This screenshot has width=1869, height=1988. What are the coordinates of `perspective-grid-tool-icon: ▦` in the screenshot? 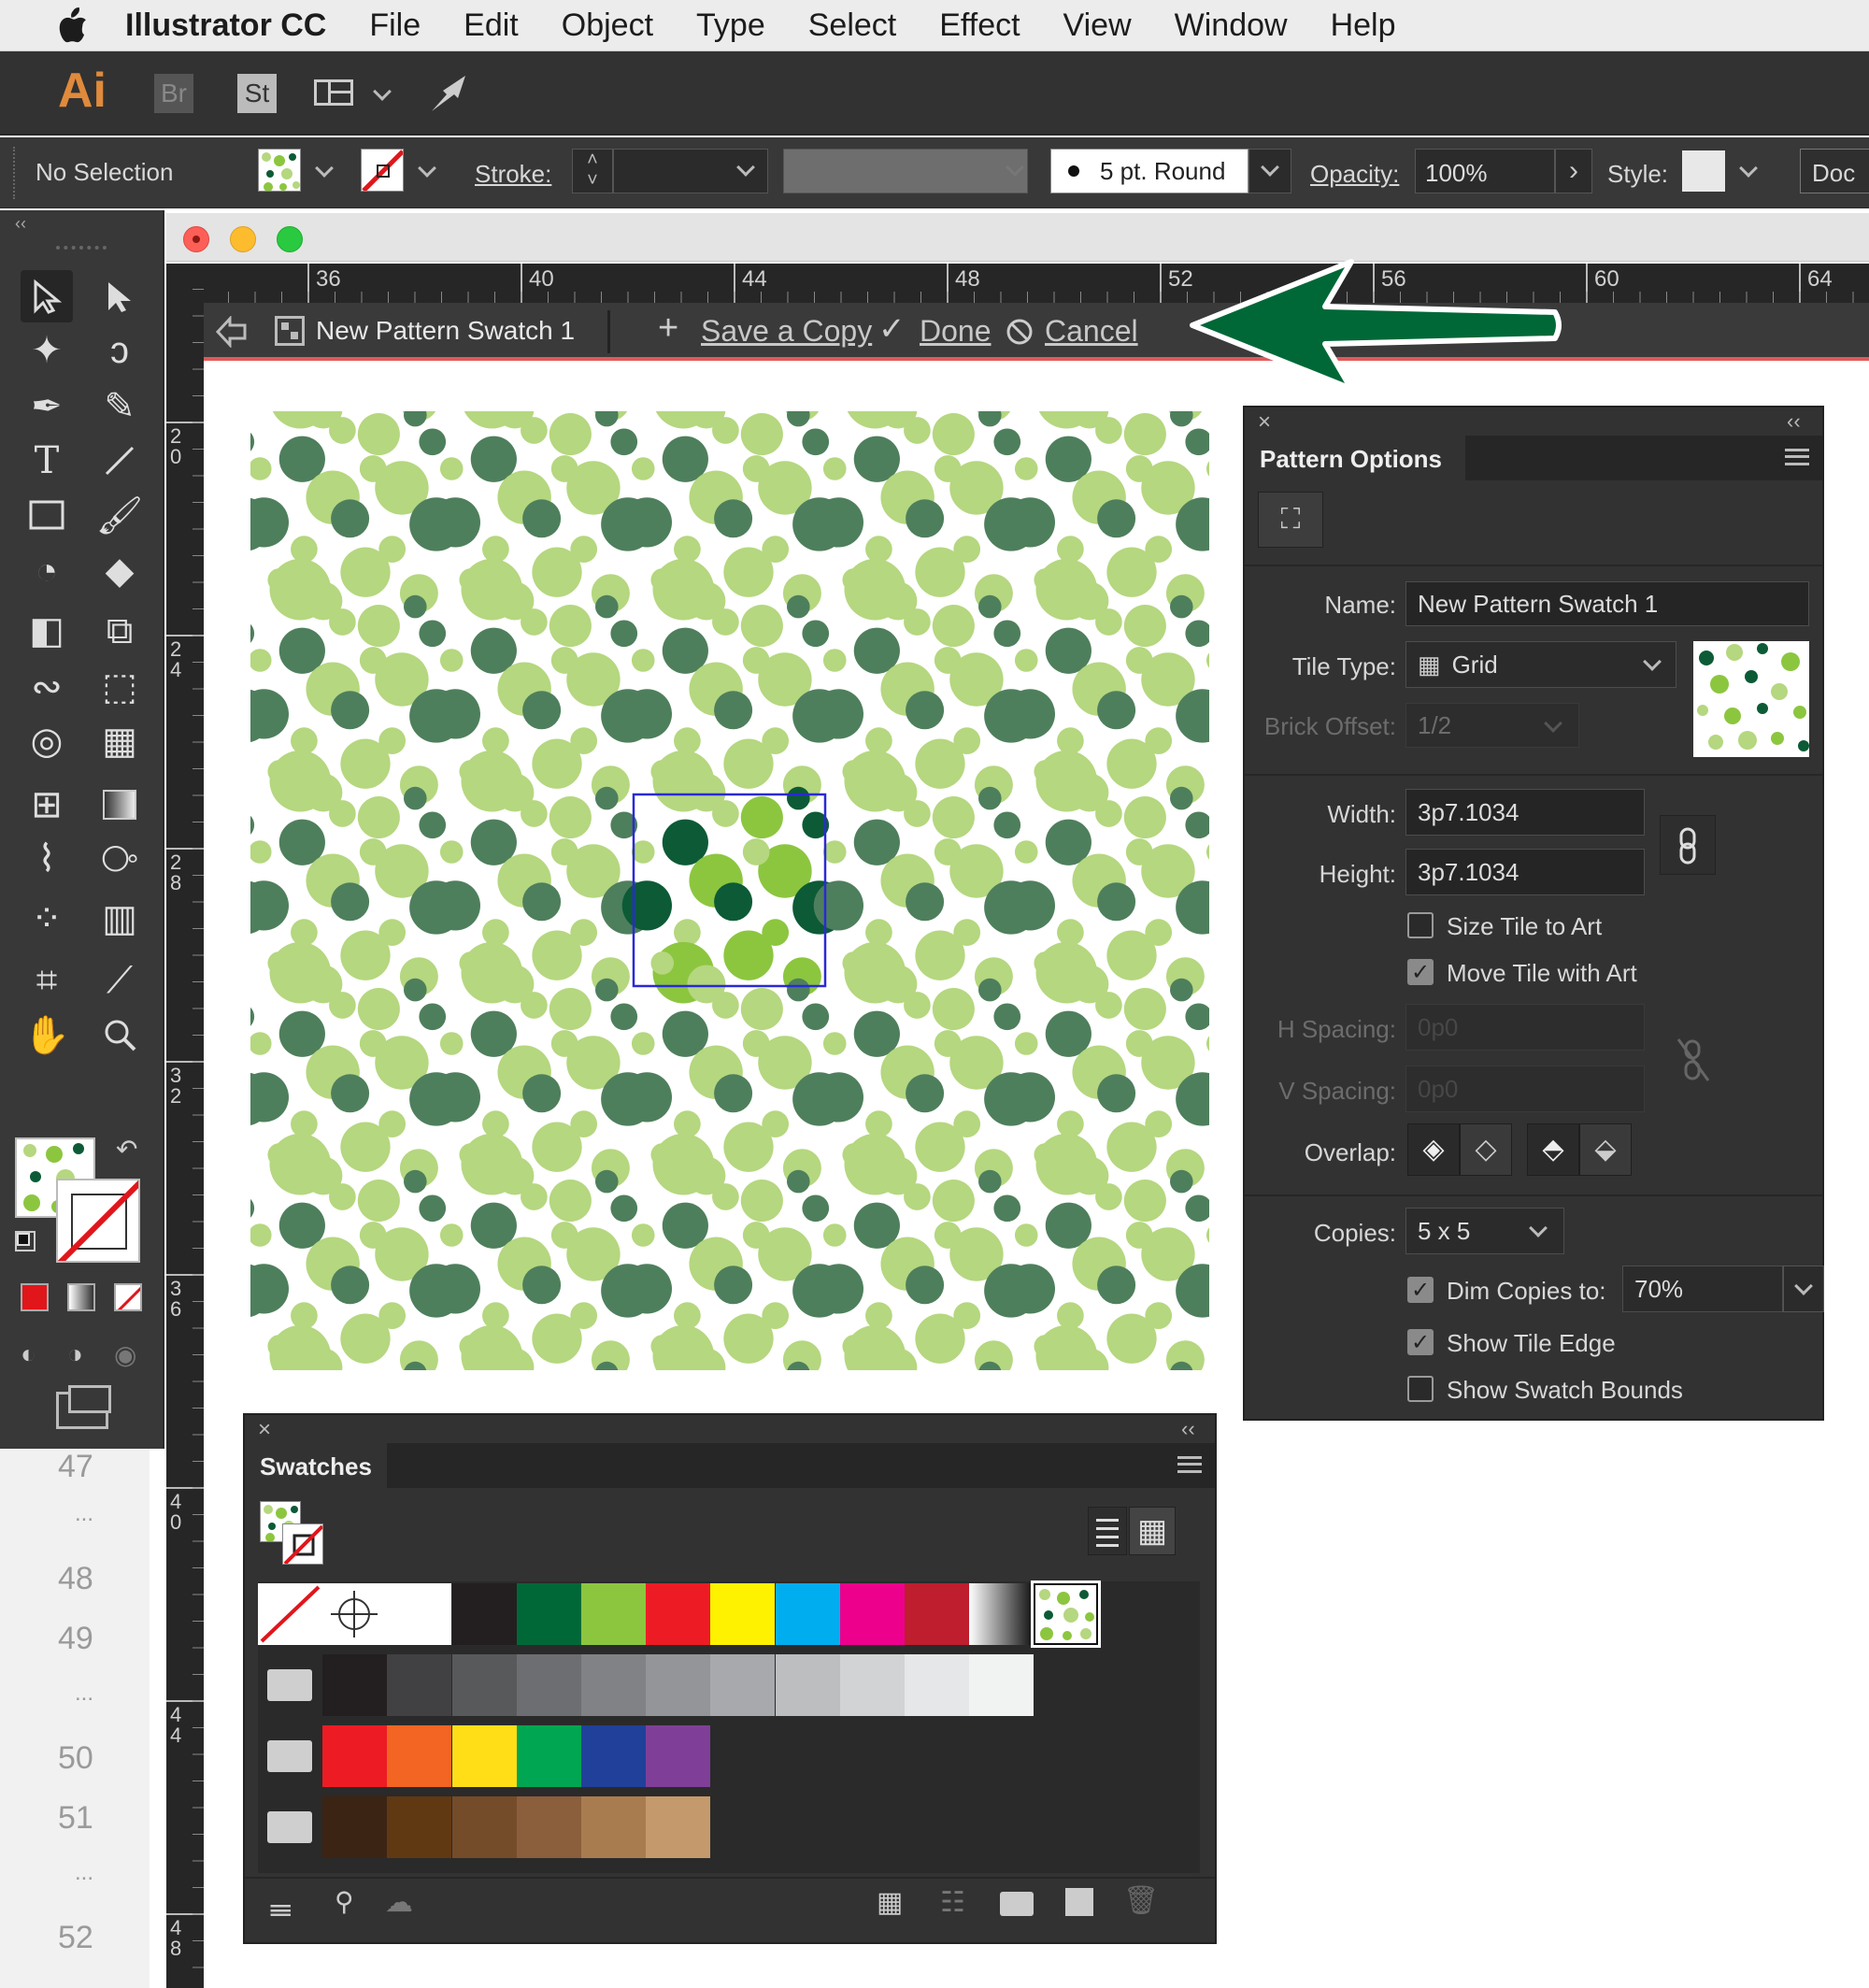 It's located at (120, 741).